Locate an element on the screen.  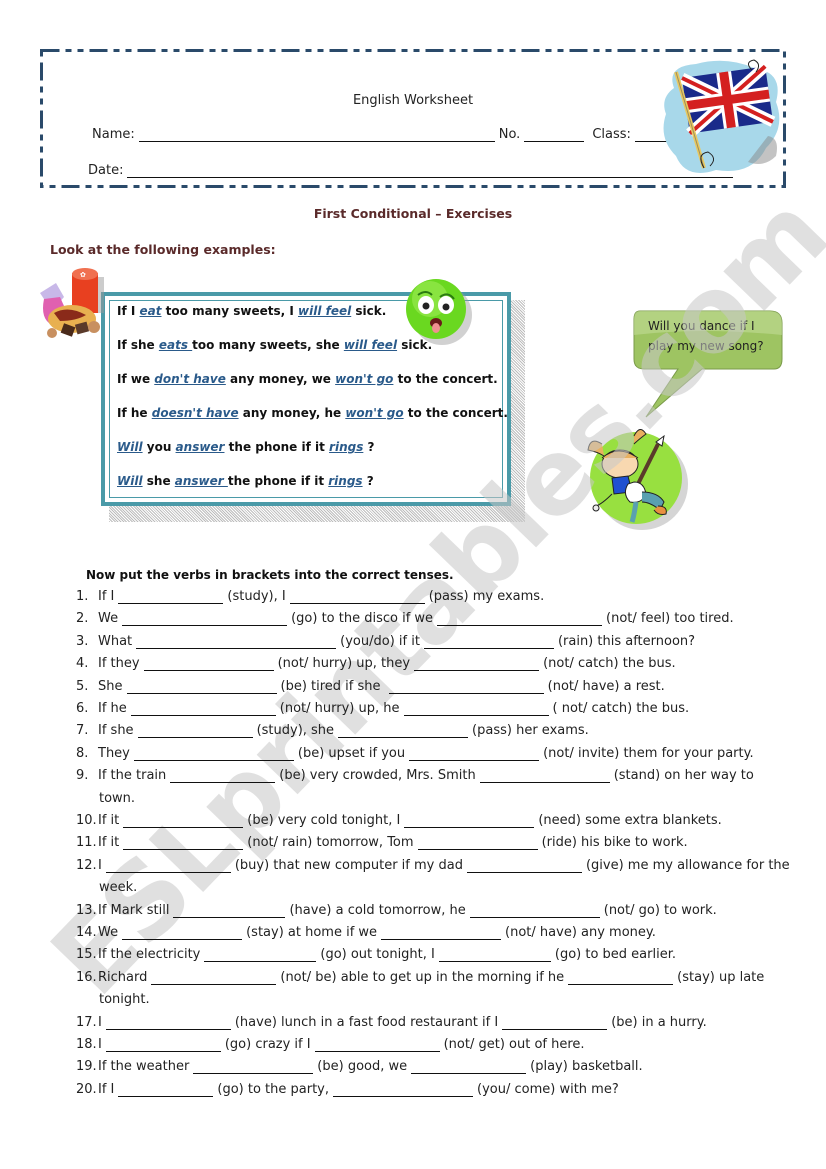
exercise-number: 18. is located at coordinates (86, 1044).